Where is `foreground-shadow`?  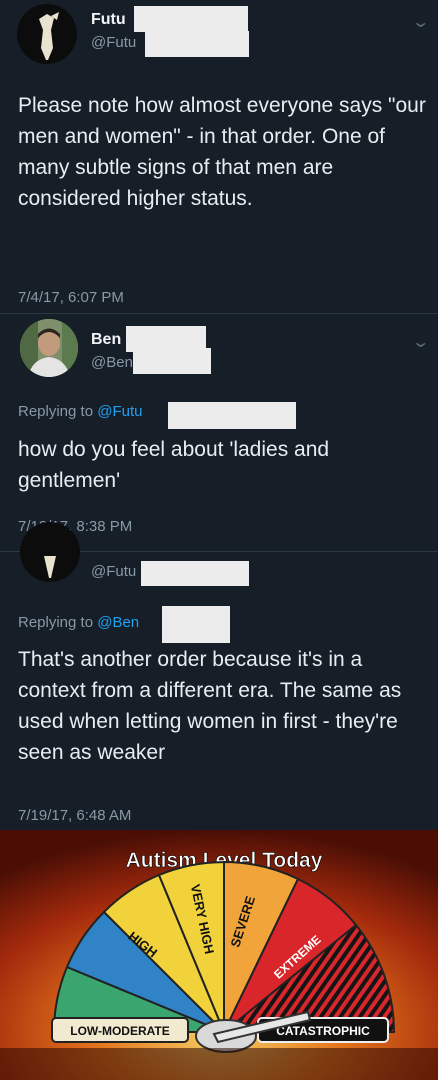
foreground-shadow is located at coordinates (219, 1064).